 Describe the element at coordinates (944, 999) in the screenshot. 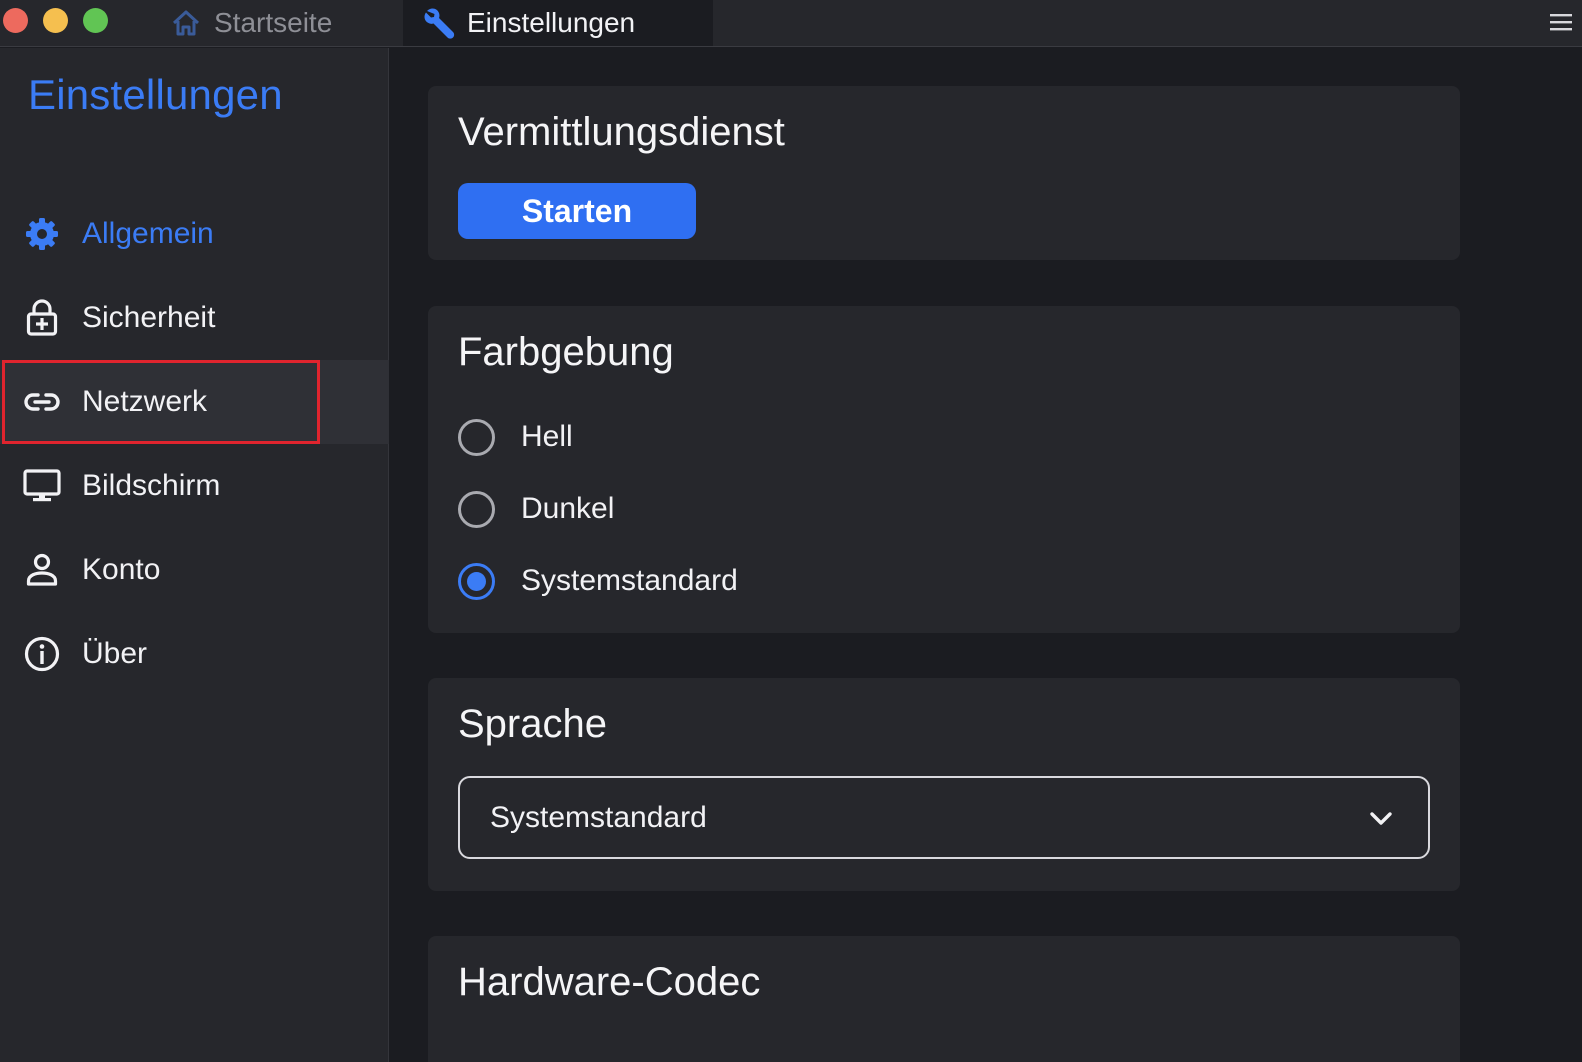

I see `card-hardware-codec: Hardware-Codec` at that location.